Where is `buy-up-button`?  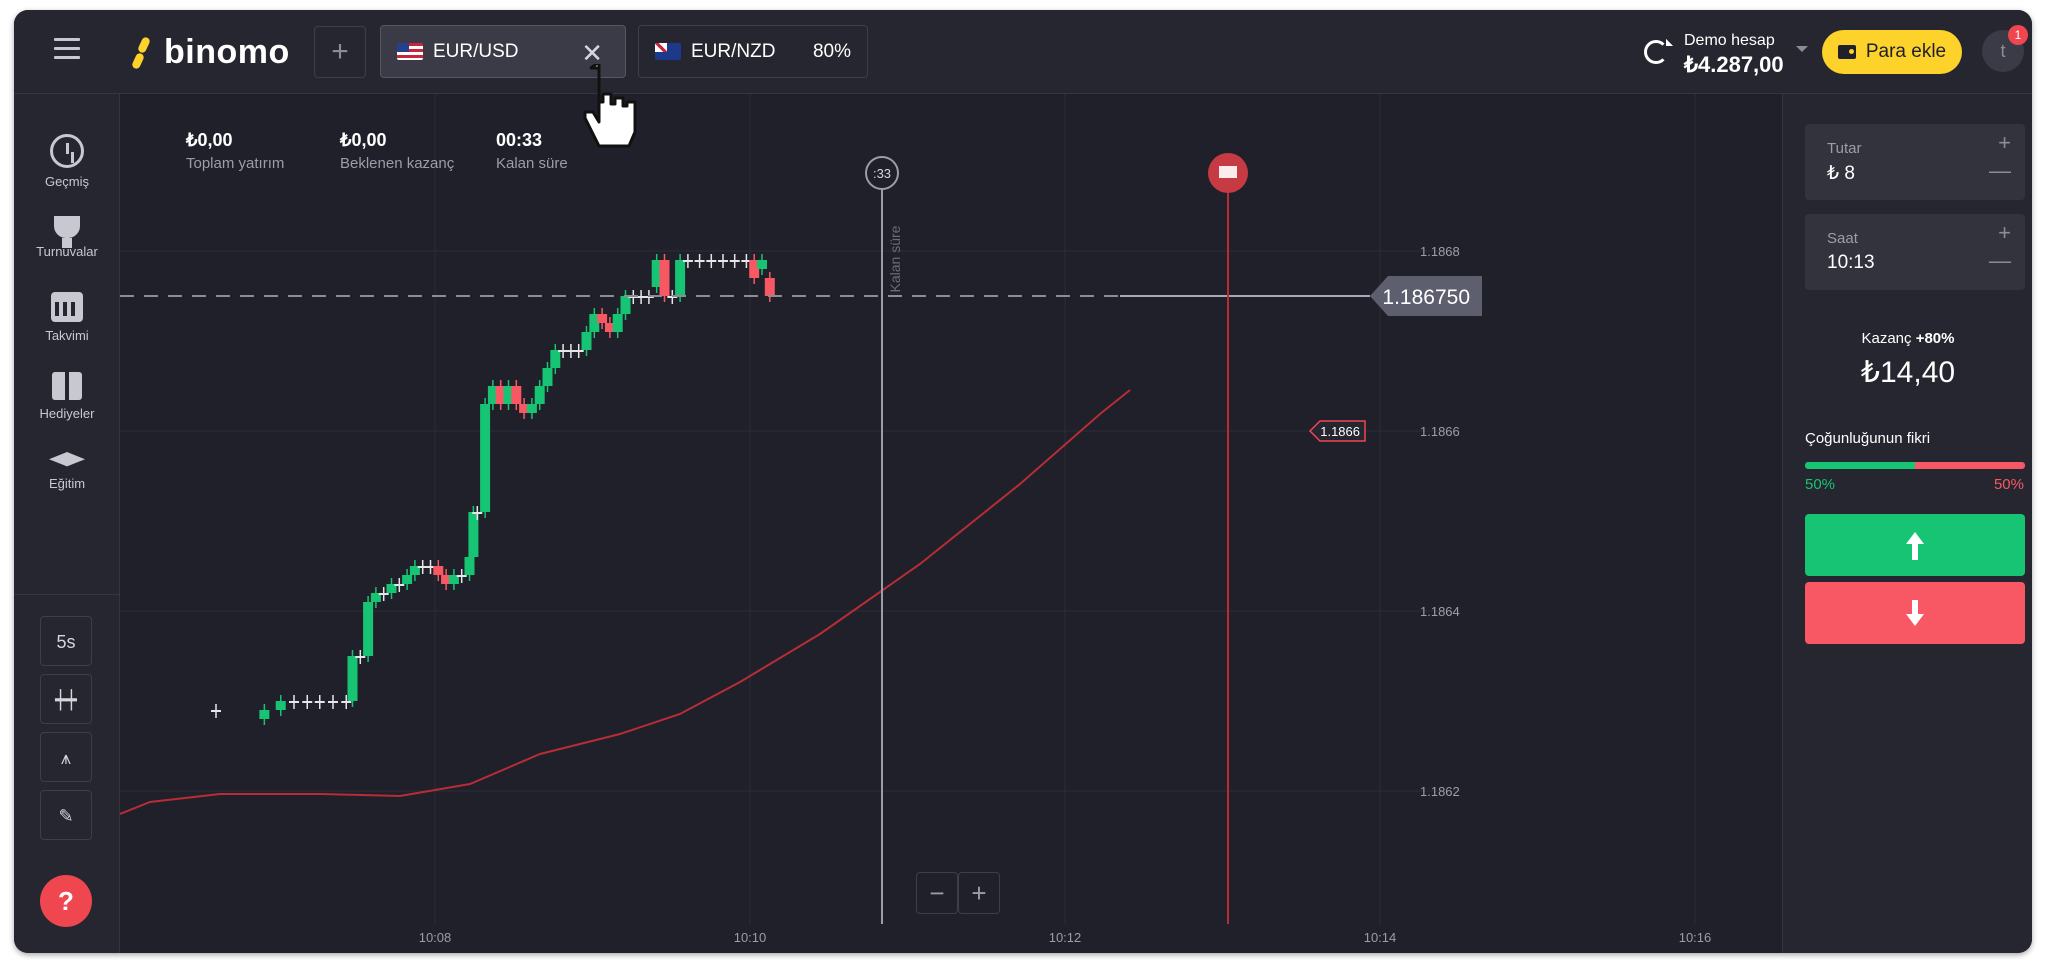 buy-up-button is located at coordinates (1915, 545).